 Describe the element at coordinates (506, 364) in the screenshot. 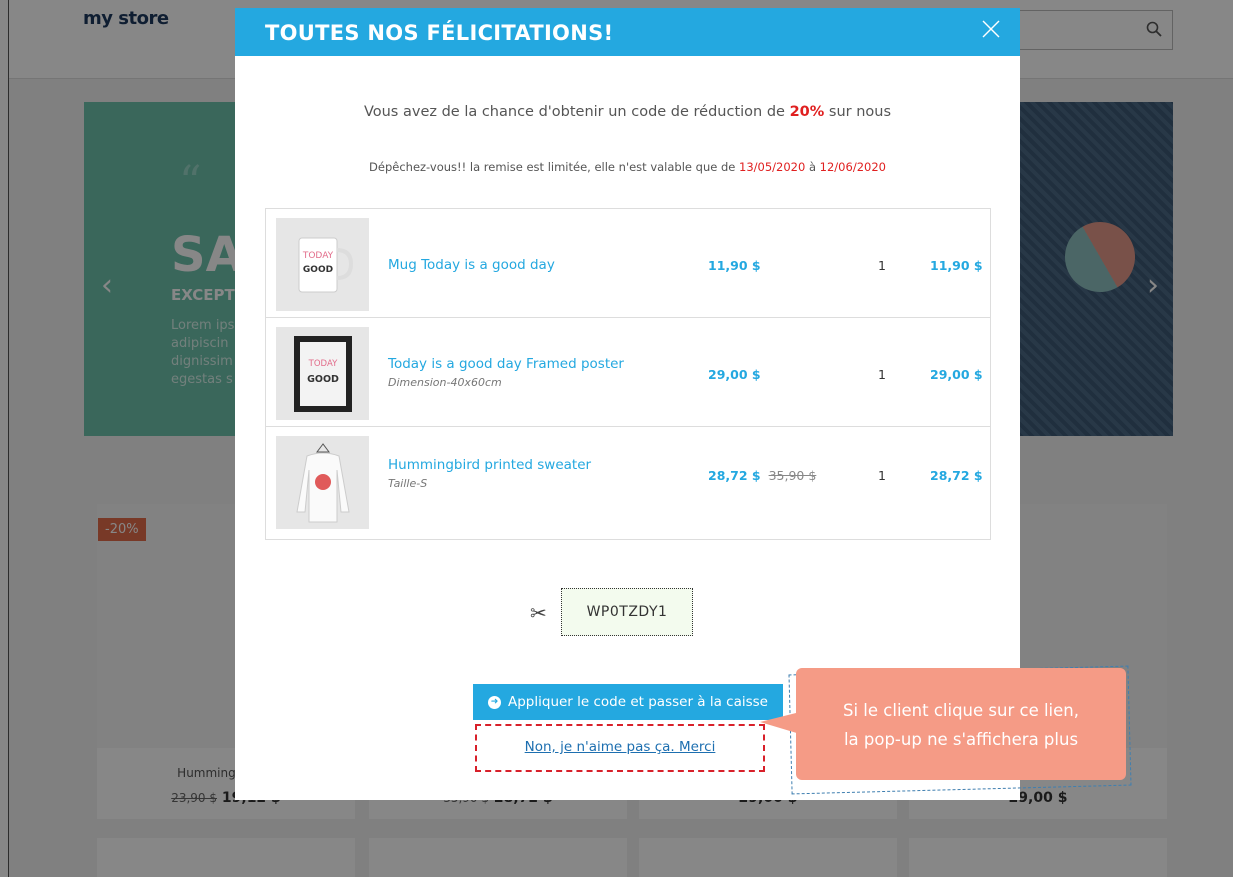

I see `item-name-link: Today is a good day Framed poster` at that location.